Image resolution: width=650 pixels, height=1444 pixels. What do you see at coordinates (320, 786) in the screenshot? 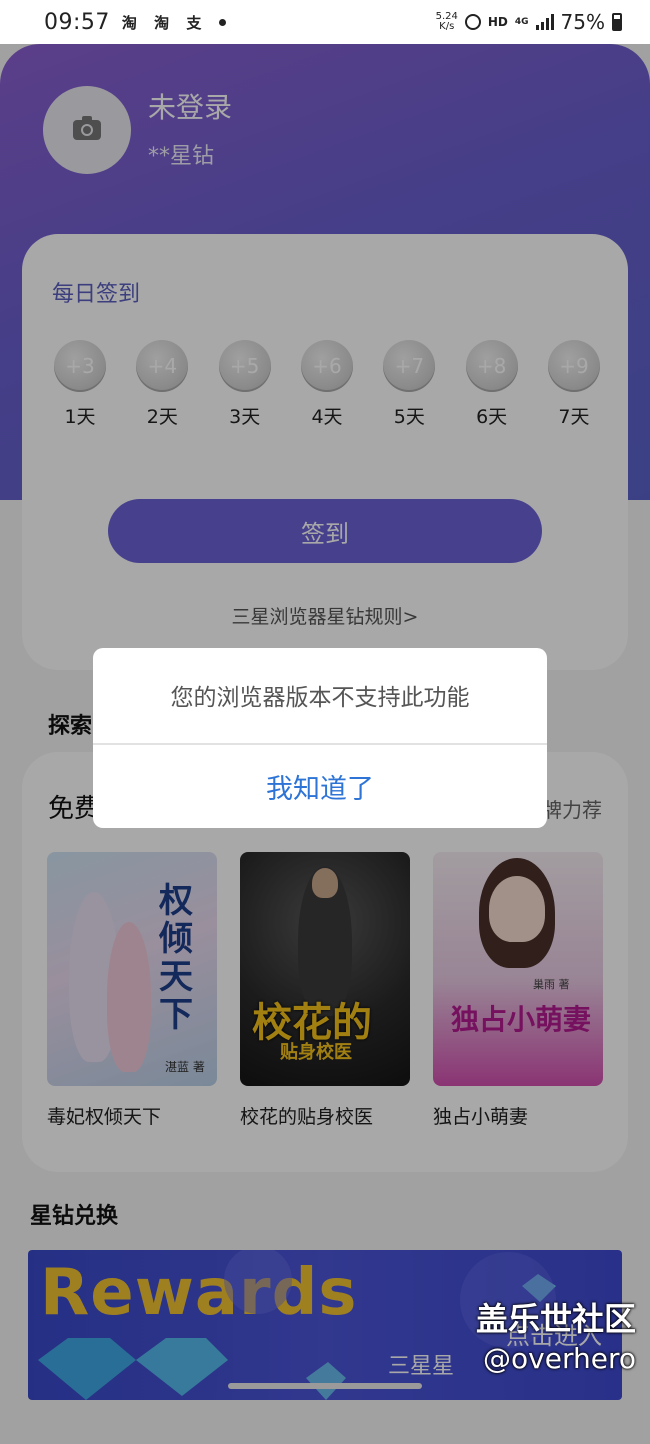
I see `dialog-confirm-button: 我知道了` at bounding box center [320, 786].